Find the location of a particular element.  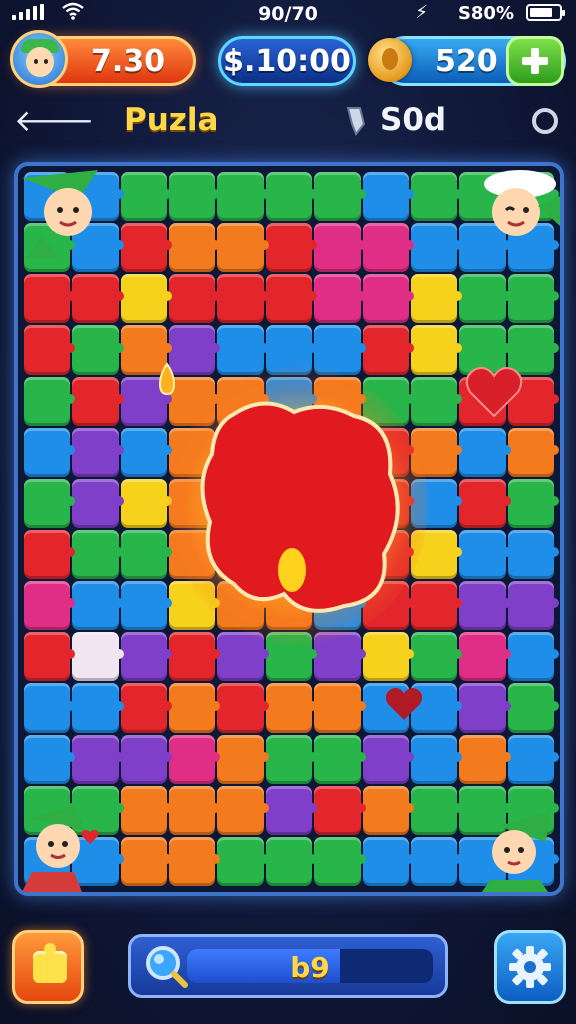

back-button: 🡐 is located at coordinates (54, 122).